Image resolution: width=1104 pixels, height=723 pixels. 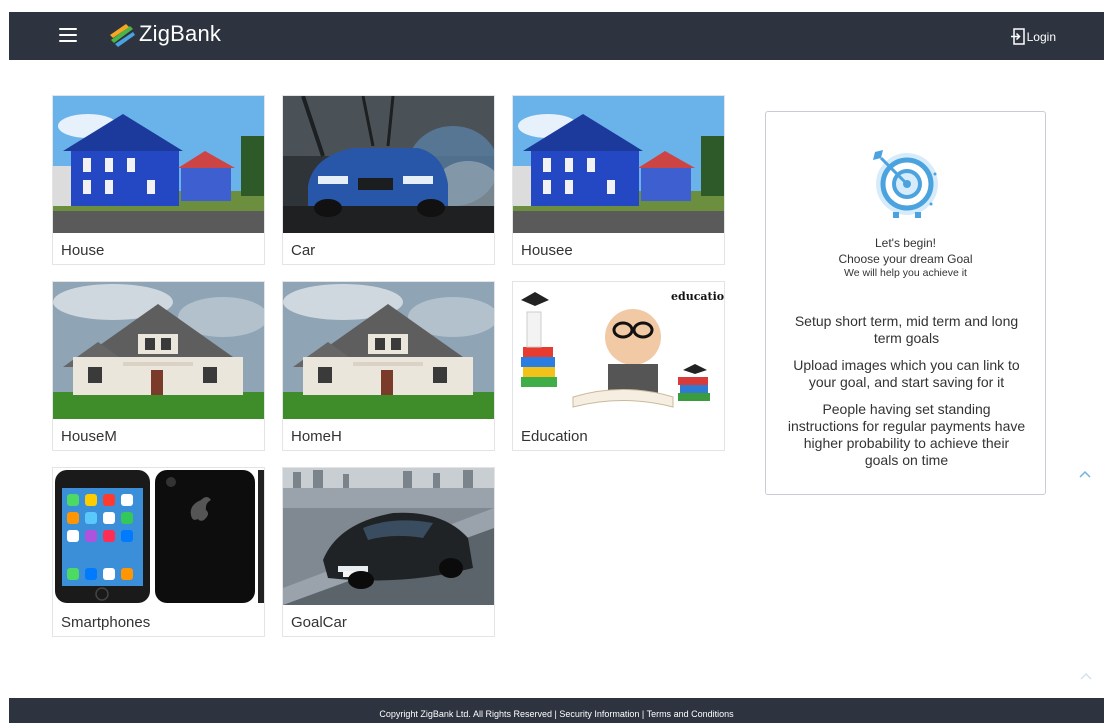 I want to click on goal-card-housee: Housee, so click(x=618, y=180).